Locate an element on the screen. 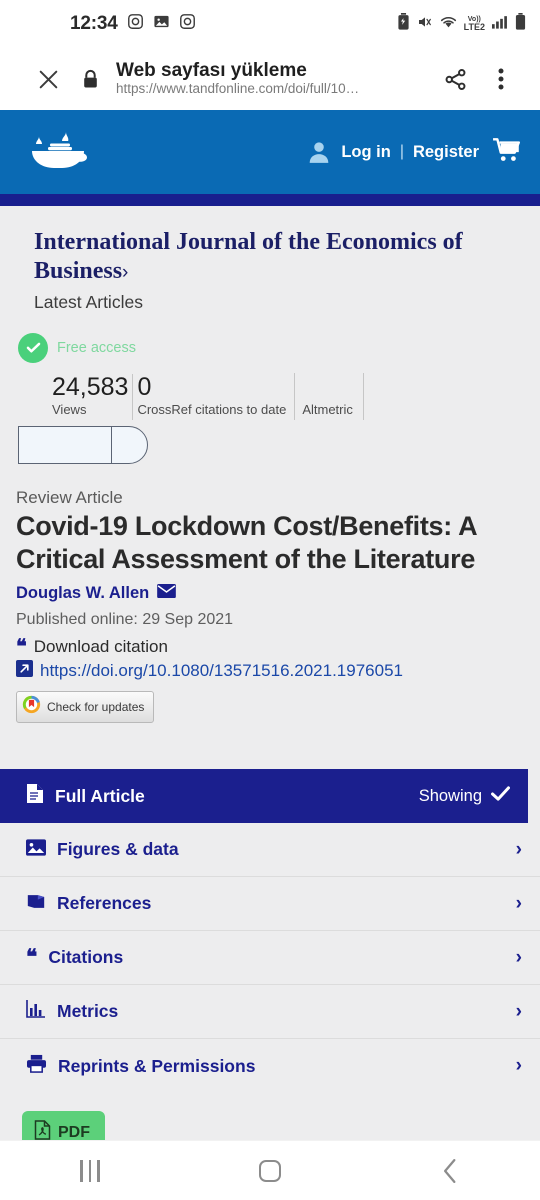 The width and height of the screenshot is (540, 1200). taylor-francis-lamp-logo is located at coordinates (58, 152).